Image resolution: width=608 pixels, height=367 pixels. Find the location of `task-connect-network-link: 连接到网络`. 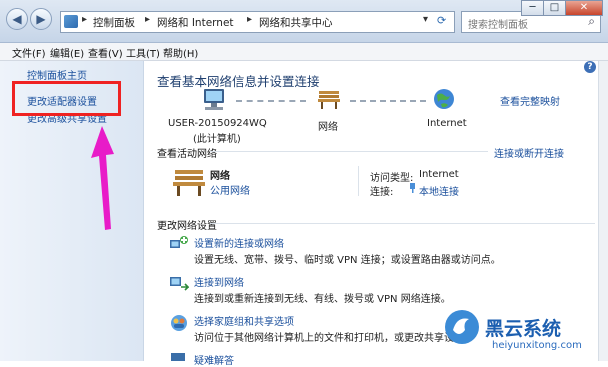

task-connect-network-link: 连接到网络 is located at coordinates (219, 281).